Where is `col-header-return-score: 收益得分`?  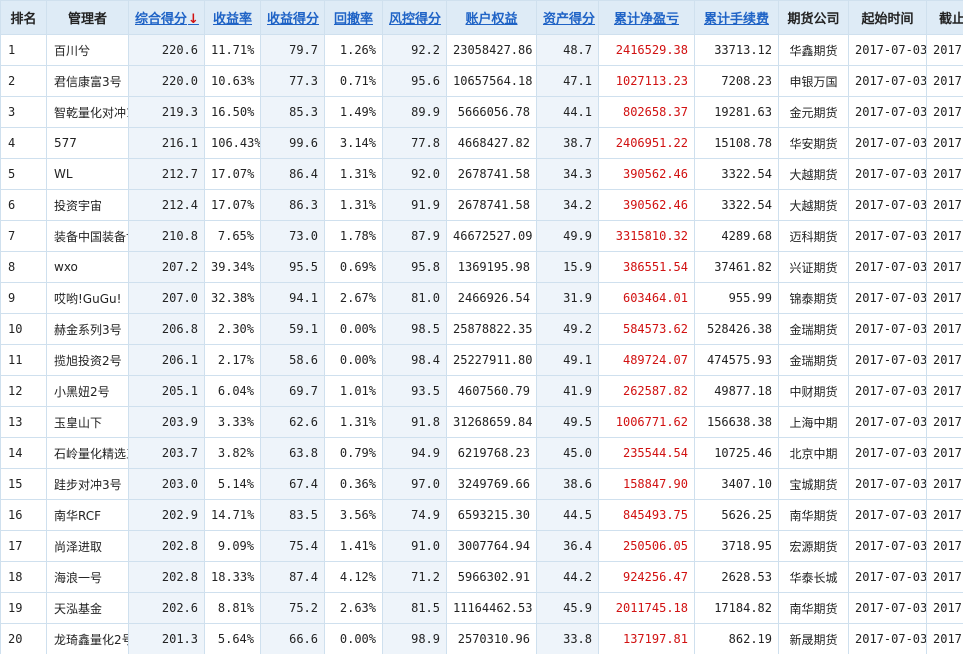 col-header-return-score: 收益得分 is located at coordinates (293, 18).